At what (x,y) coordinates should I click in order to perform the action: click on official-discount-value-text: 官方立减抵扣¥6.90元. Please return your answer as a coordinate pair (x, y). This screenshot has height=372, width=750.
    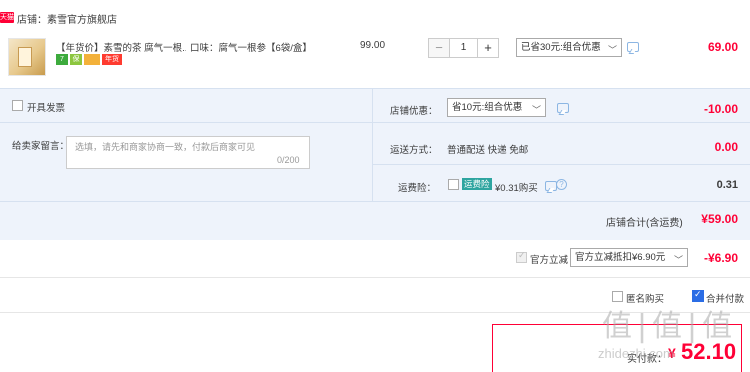
    Looking at the image, I should click on (620, 257).